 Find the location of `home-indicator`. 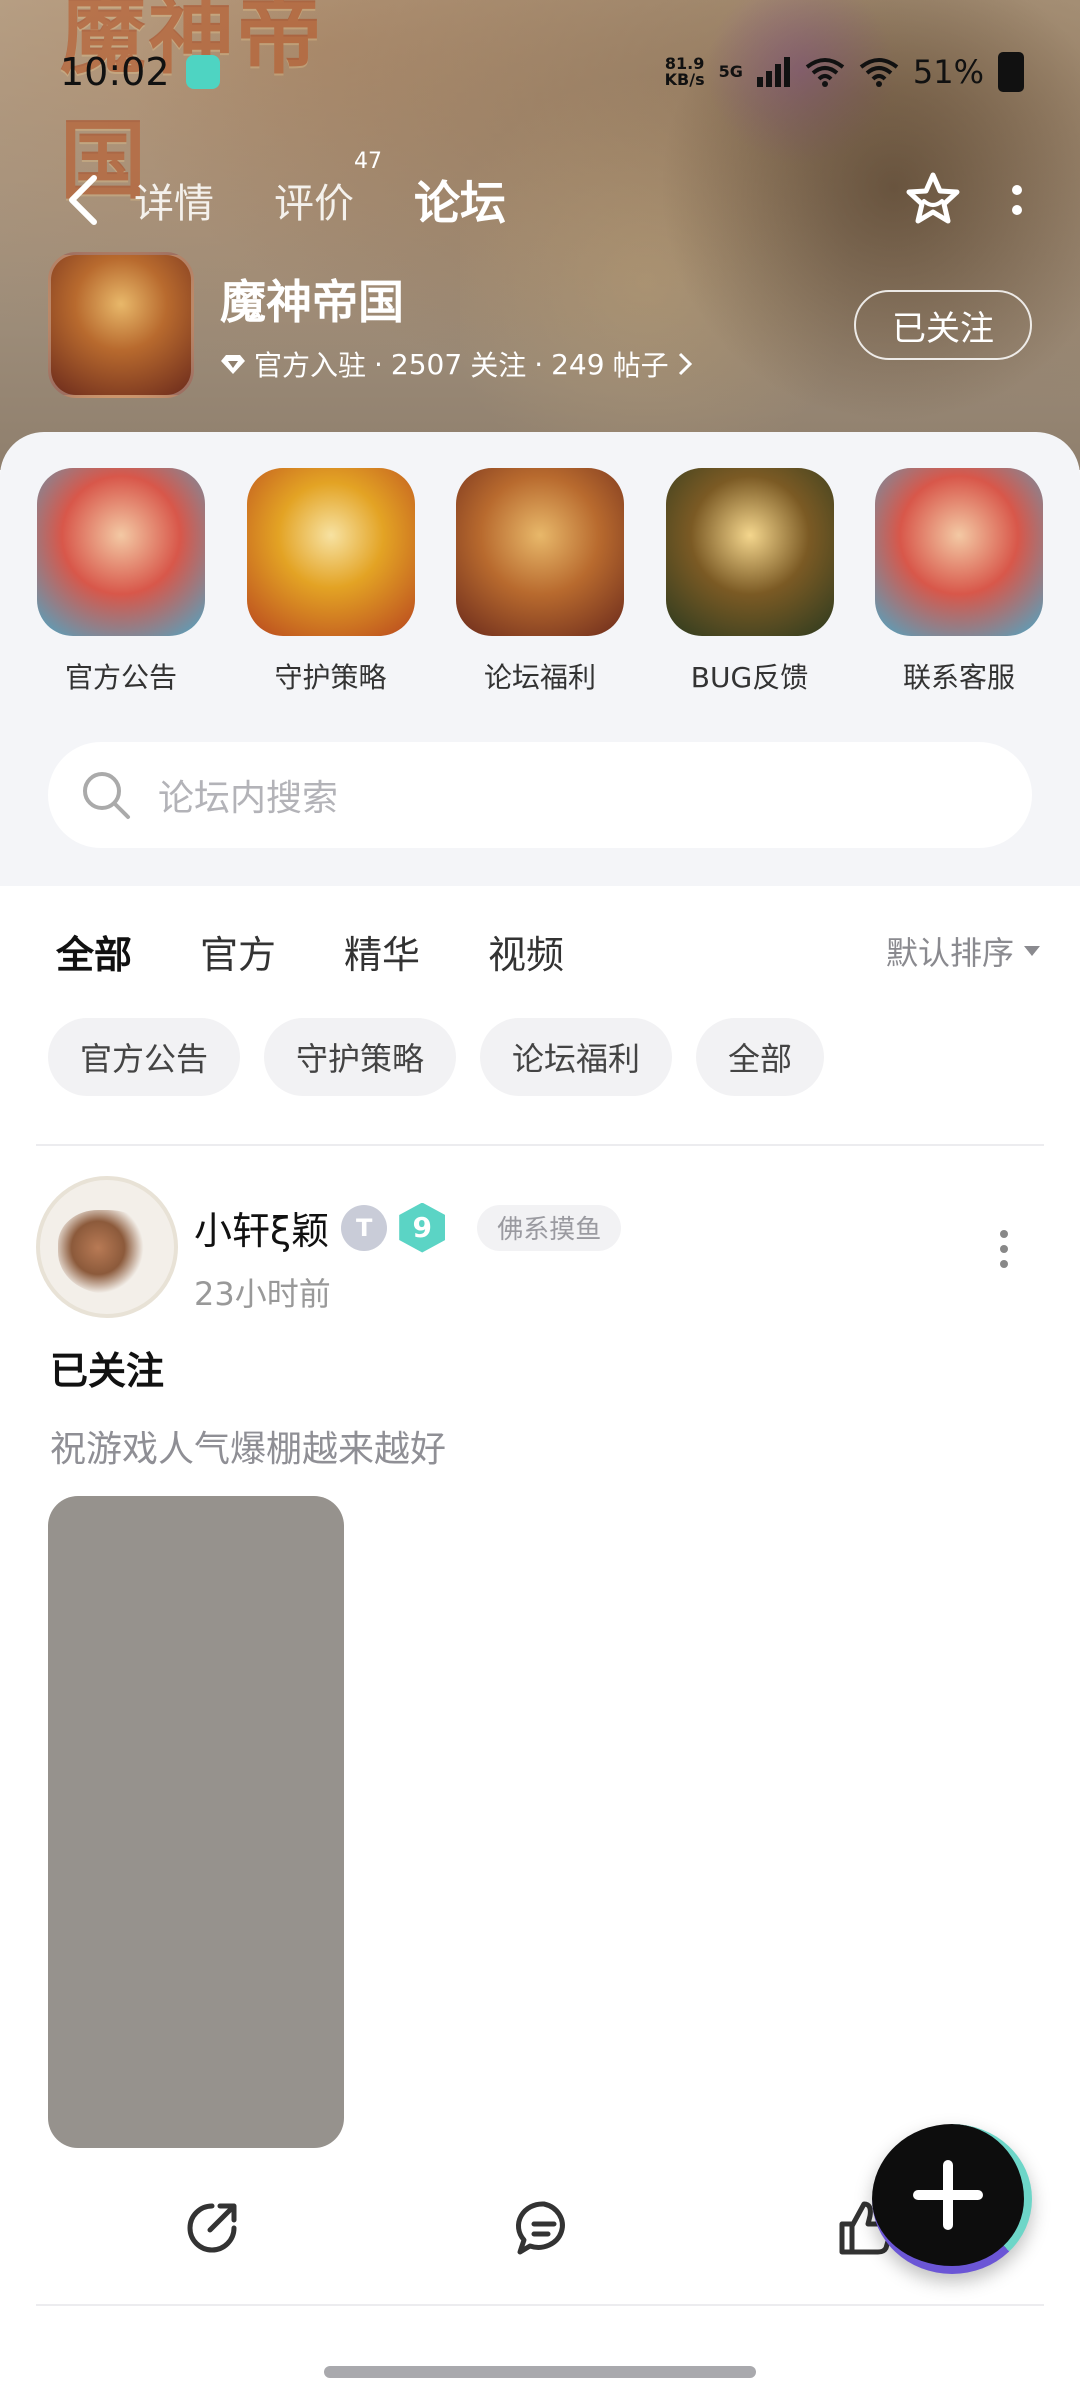

home-indicator is located at coordinates (540, 2372).